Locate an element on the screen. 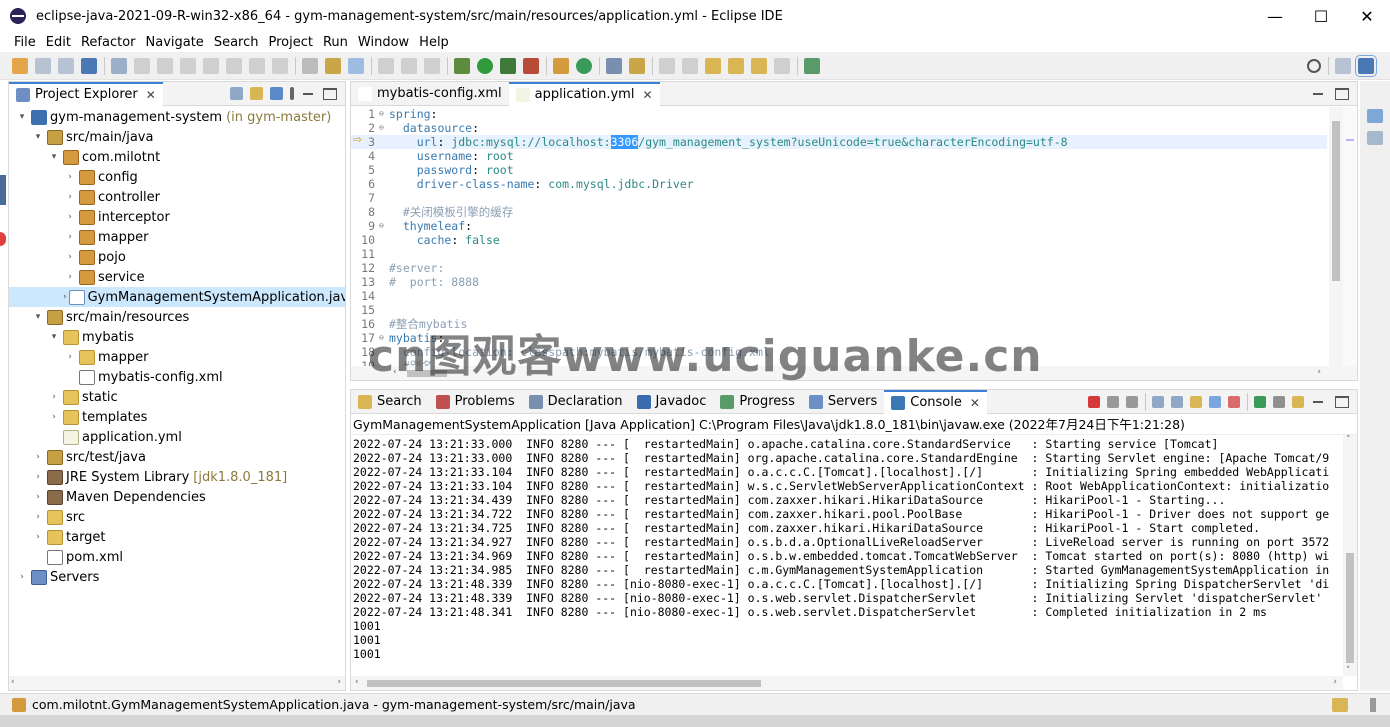  tab-declaration: Declaration is located at coordinates (576, 402).